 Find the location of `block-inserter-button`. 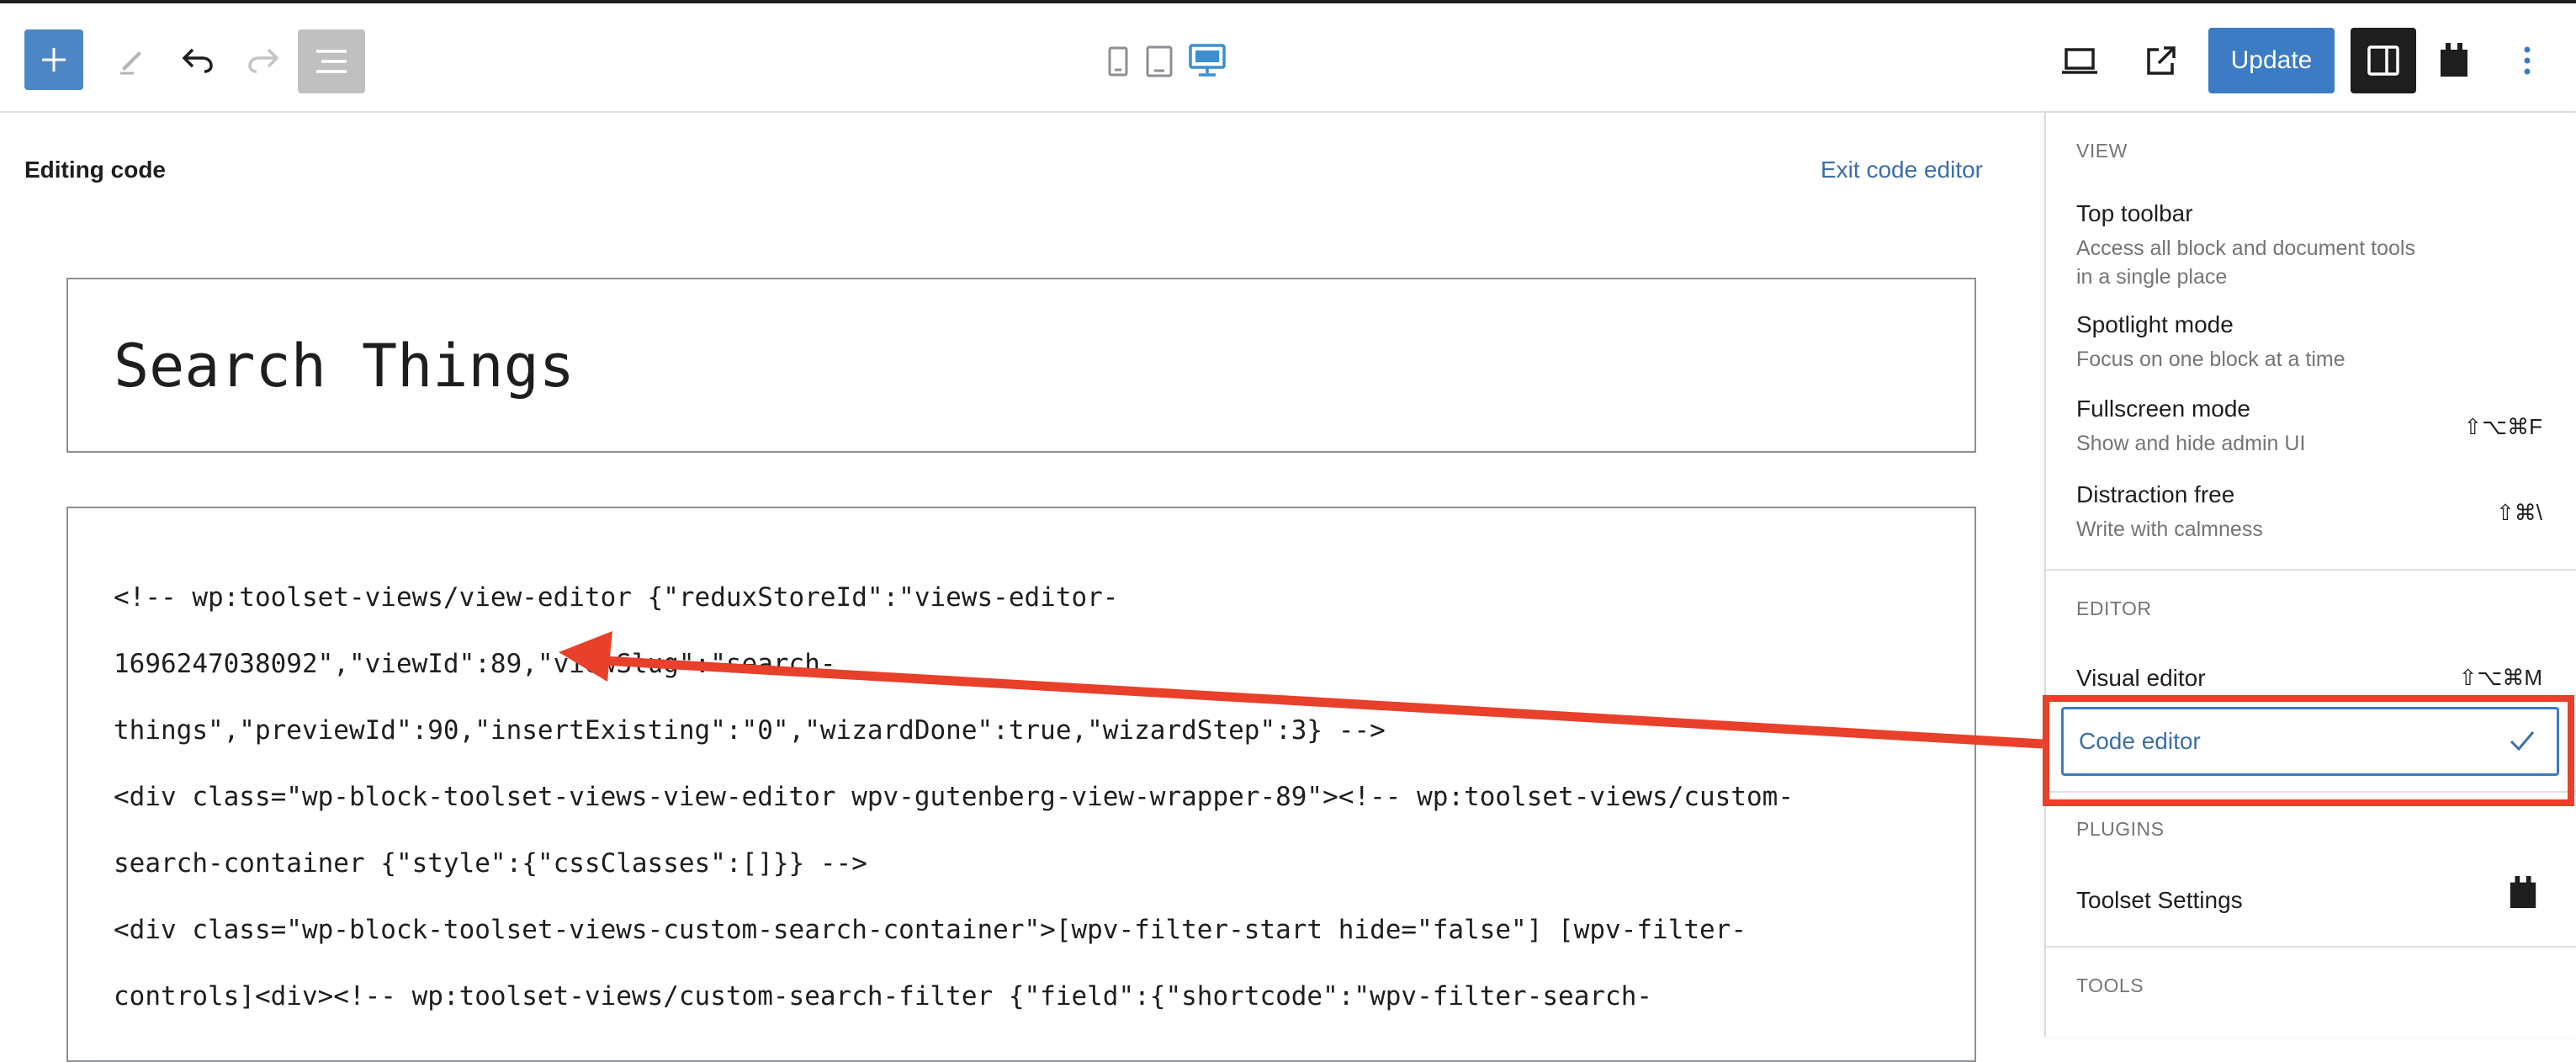

block-inserter-button is located at coordinates (54, 59).